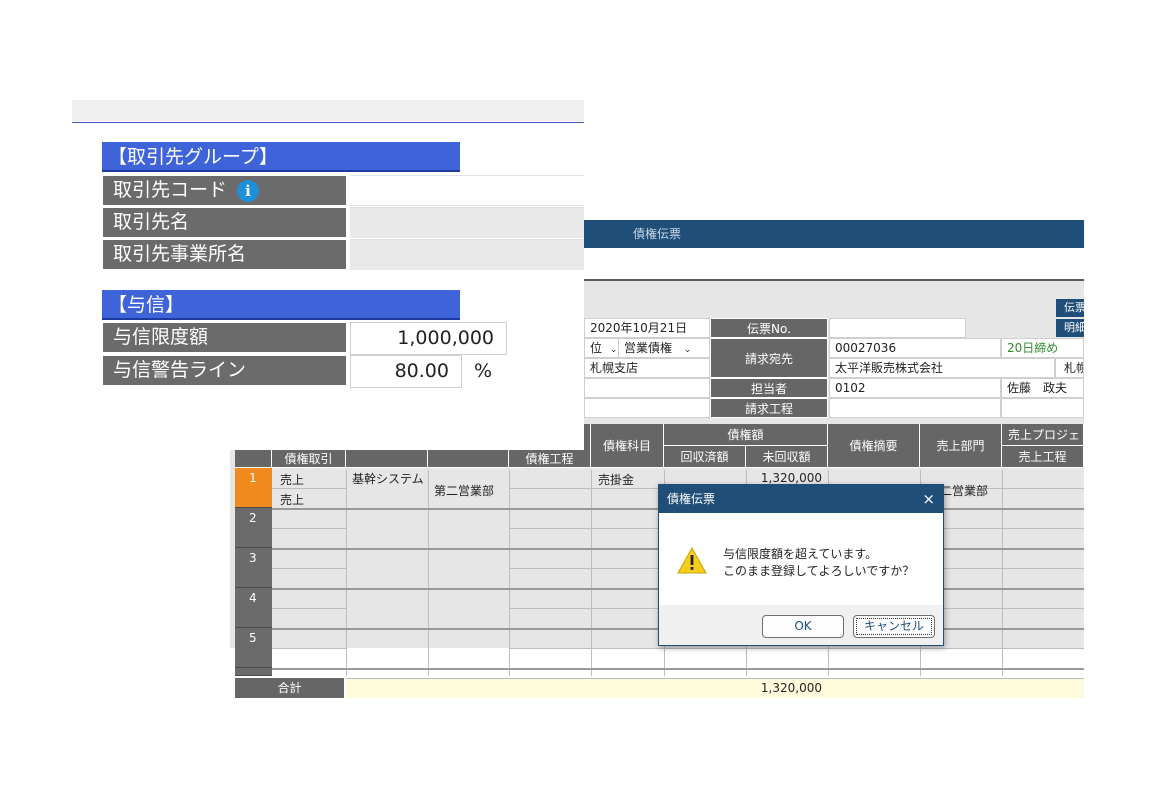 The height and width of the screenshot is (797, 1156). Describe the element at coordinates (627, 446) in the screenshot. I see `grid-header-account: 債権科目` at that location.